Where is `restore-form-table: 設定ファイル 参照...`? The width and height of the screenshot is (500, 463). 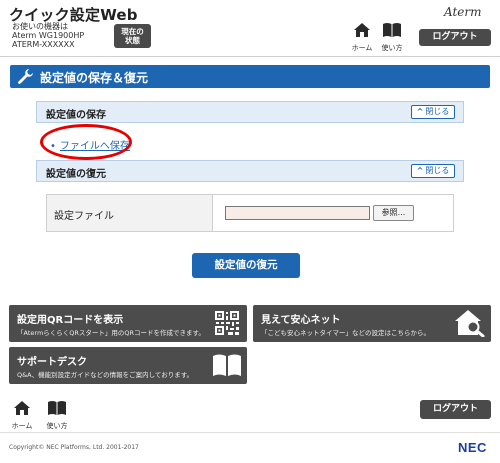 restore-form-table: 設定ファイル 参照... is located at coordinates (250, 213).